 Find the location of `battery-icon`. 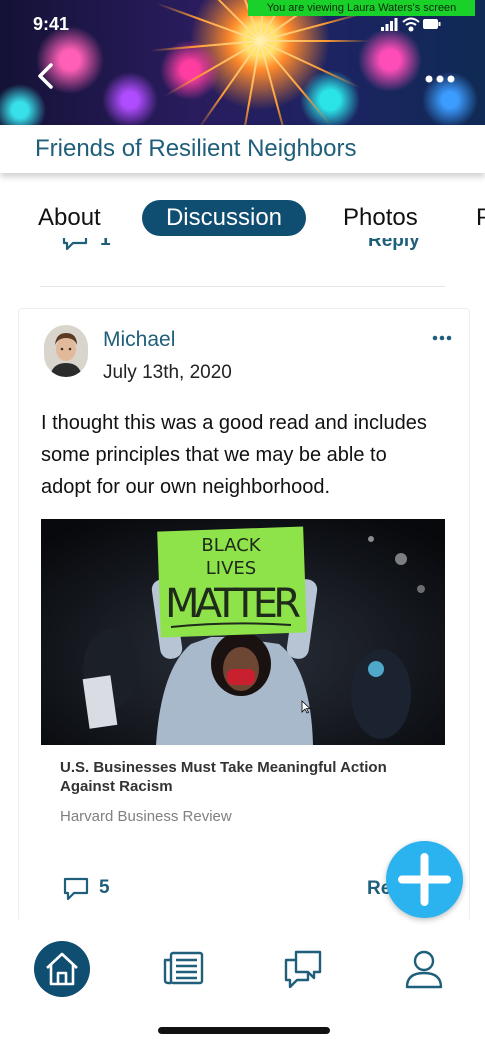

battery-icon is located at coordinates (432, 24).